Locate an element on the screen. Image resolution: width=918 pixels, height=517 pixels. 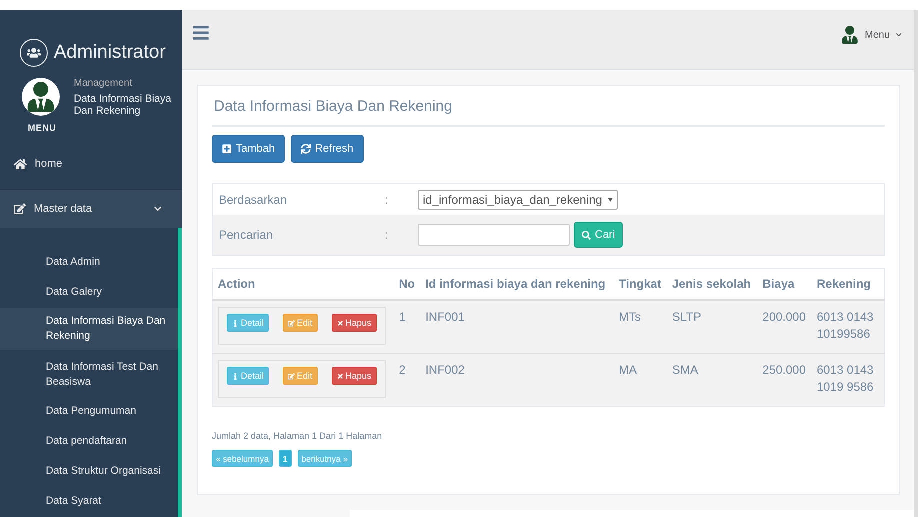
submenu-item: Data Informasi Test Dan Beasiswa is located at coordinates (89, 375).